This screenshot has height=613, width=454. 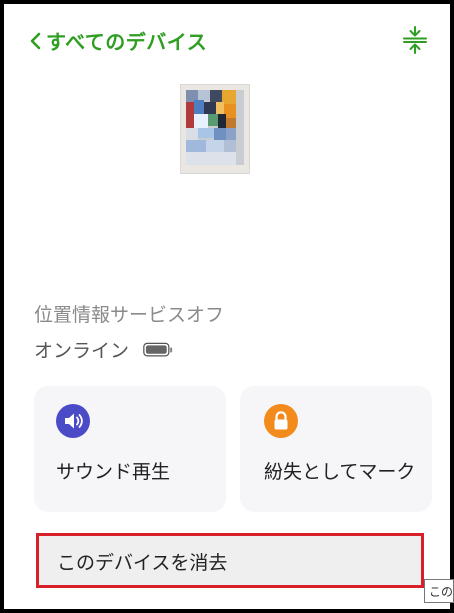 I want to click on play-sound-label: サウンド再生, so click(x=113, y=472).